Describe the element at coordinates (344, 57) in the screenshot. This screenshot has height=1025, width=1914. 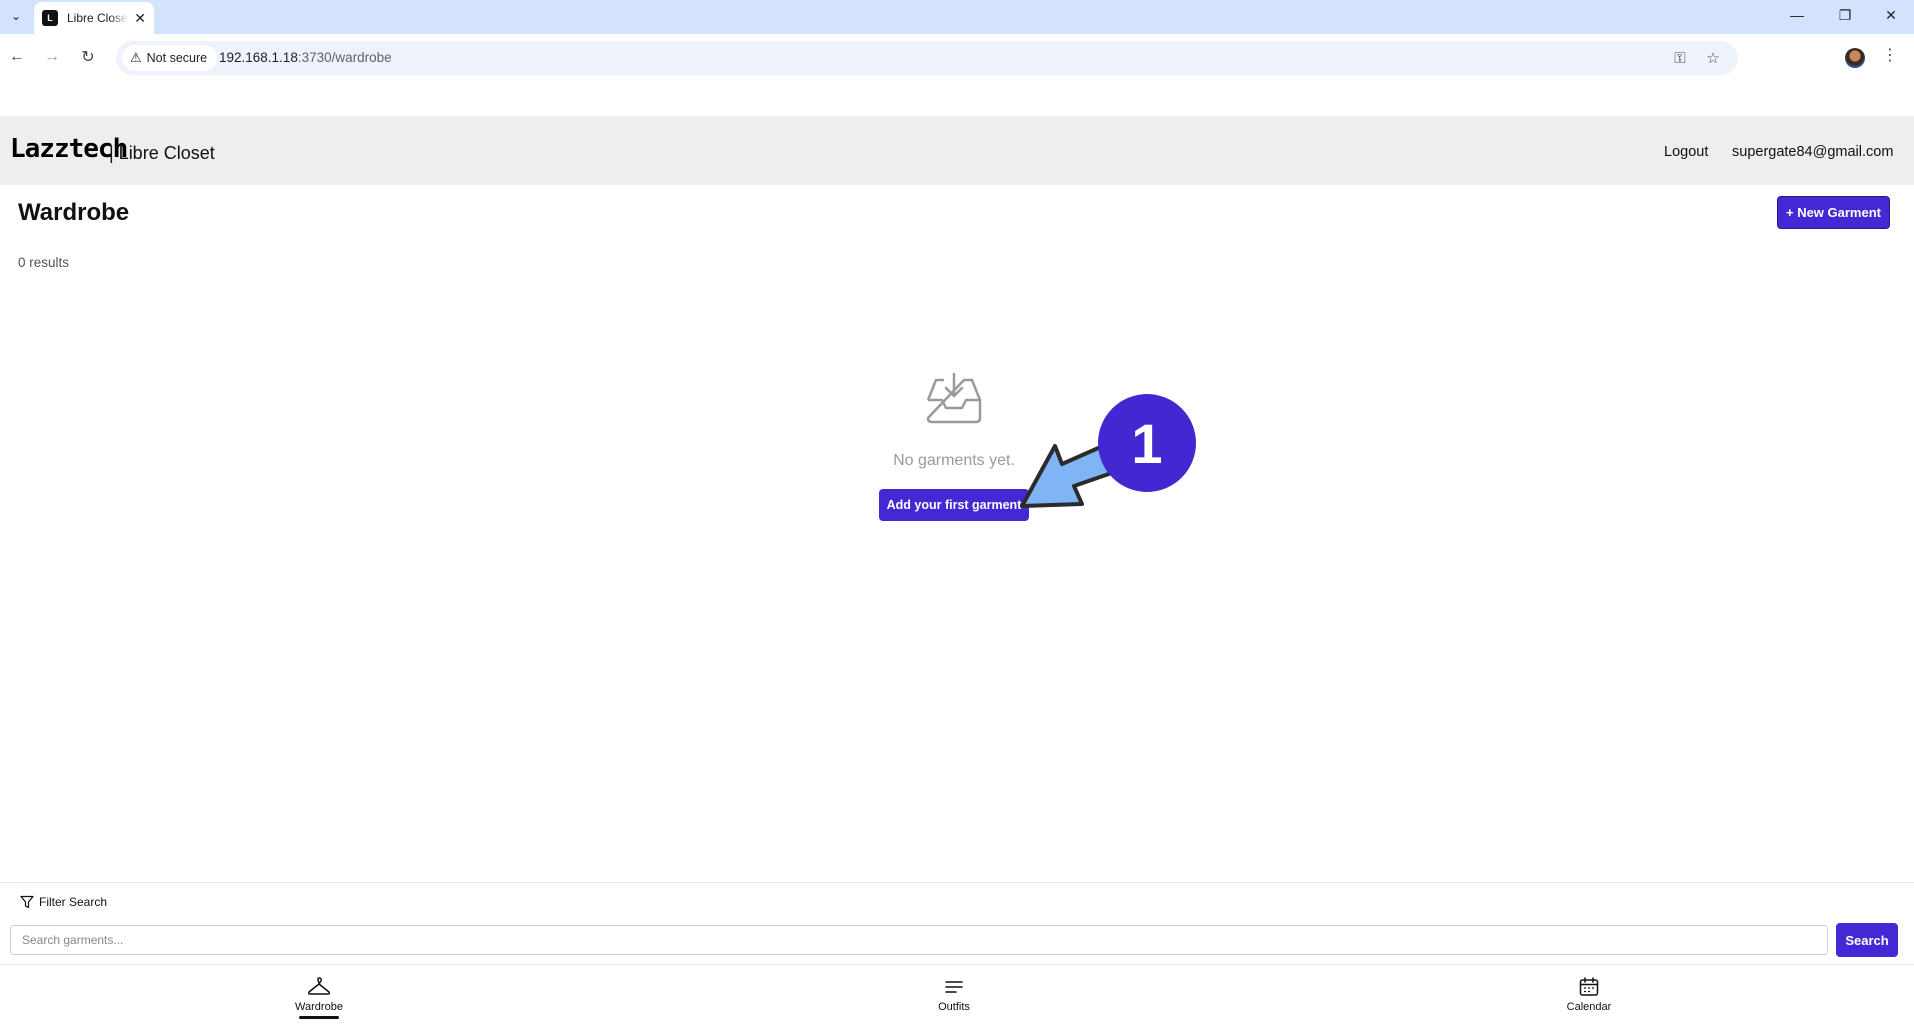
I see `url-path: :3730/wardrobe` at that location.